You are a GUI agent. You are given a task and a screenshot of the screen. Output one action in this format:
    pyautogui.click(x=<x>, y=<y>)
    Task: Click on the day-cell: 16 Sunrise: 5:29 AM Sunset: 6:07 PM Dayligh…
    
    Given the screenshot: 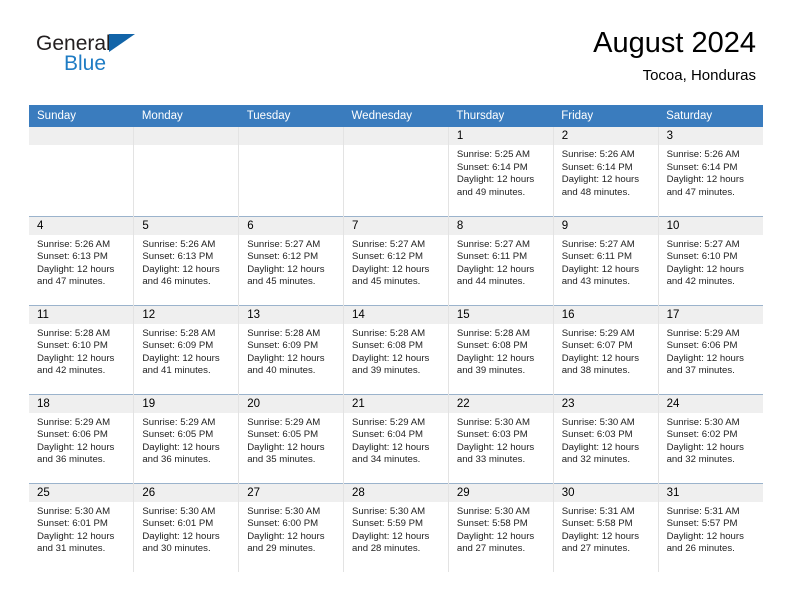 What is the action you would take?
    pyautogui.click(x=605, y=349)
    